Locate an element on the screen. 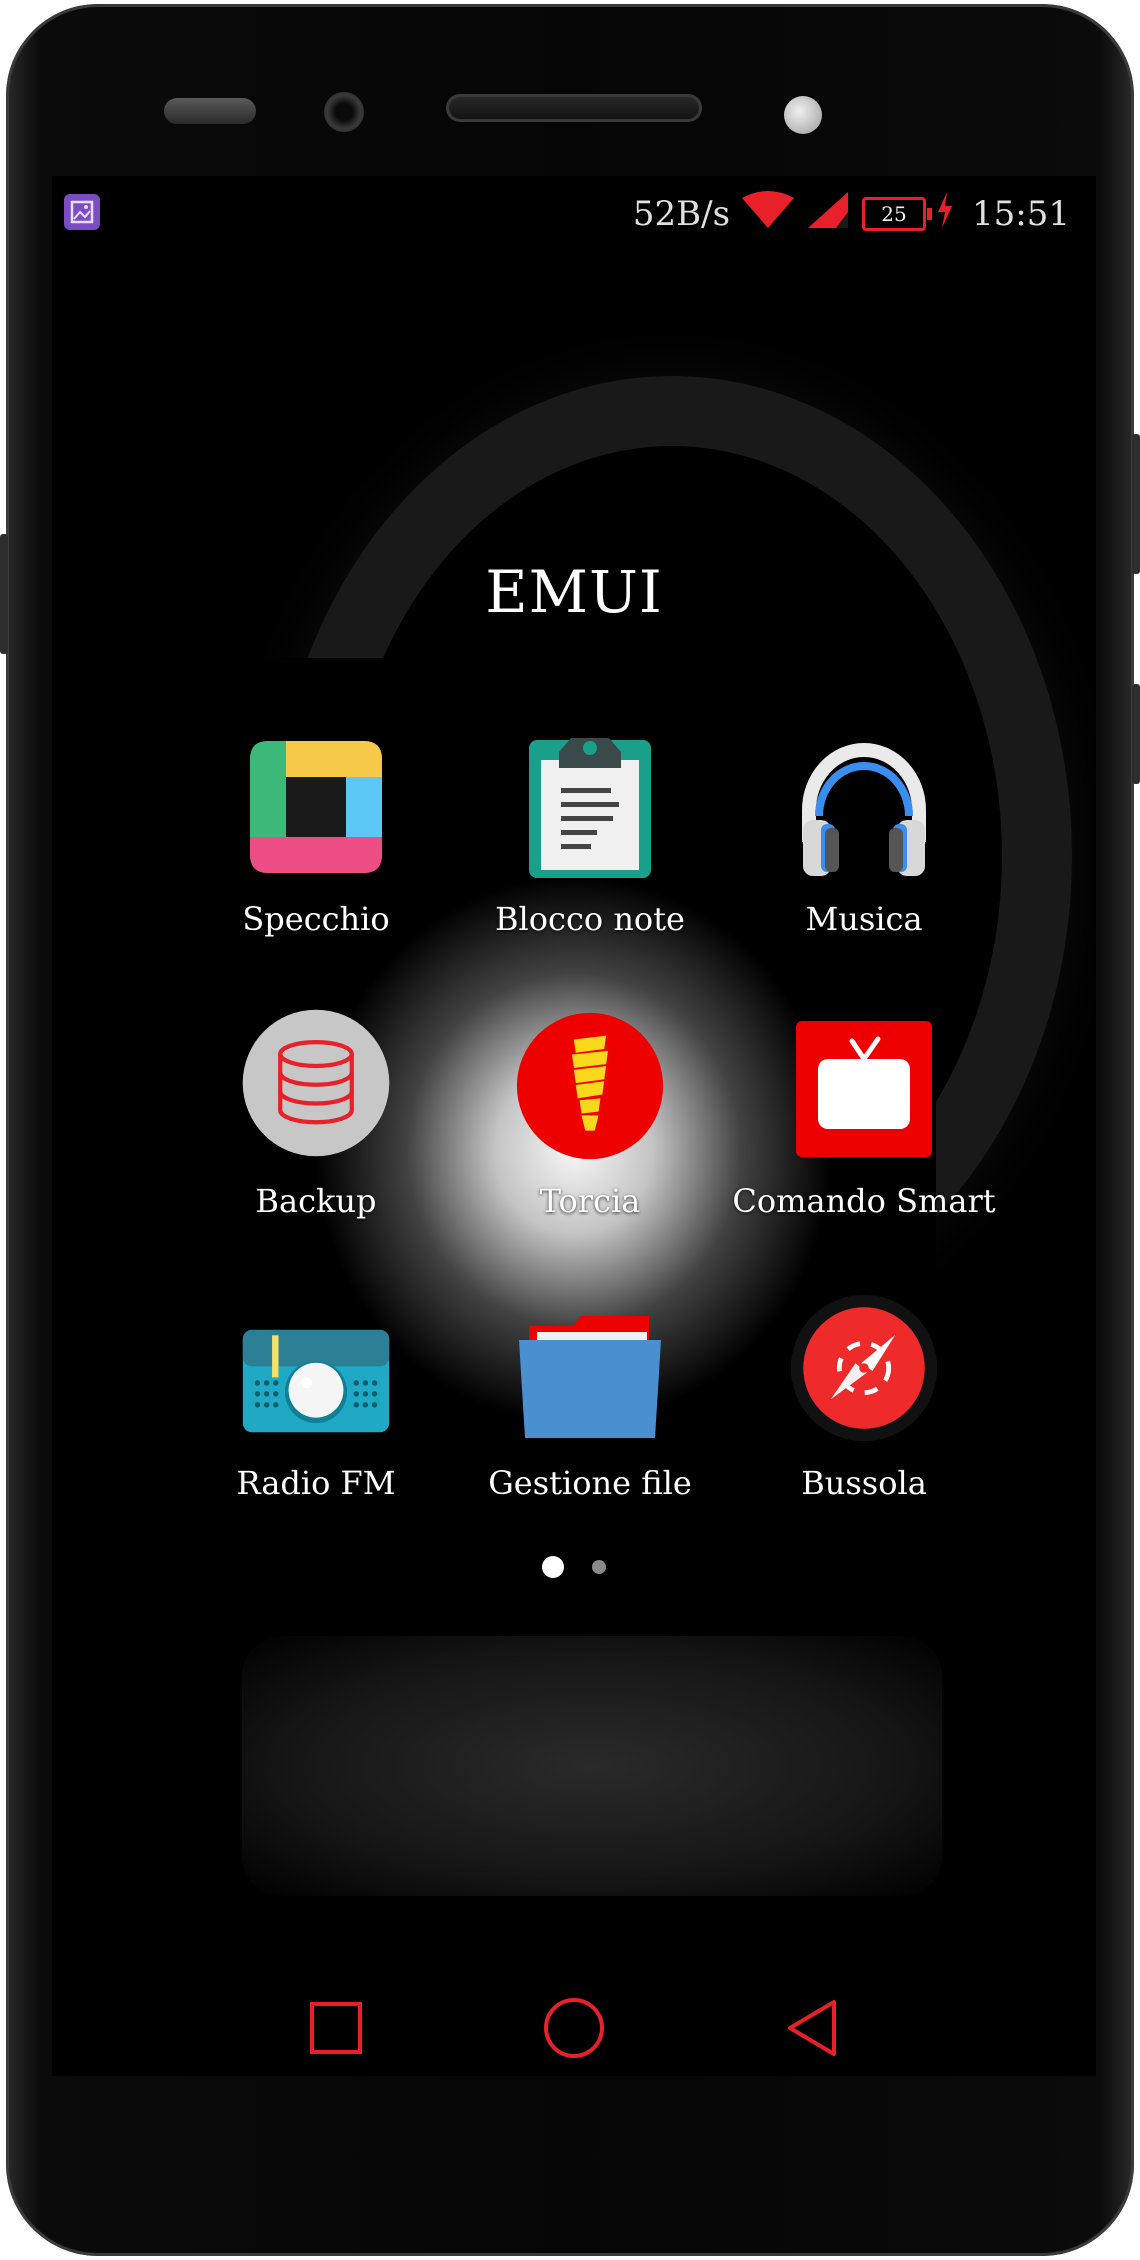  app-label: Specchio is located at coordinates (316, 919).